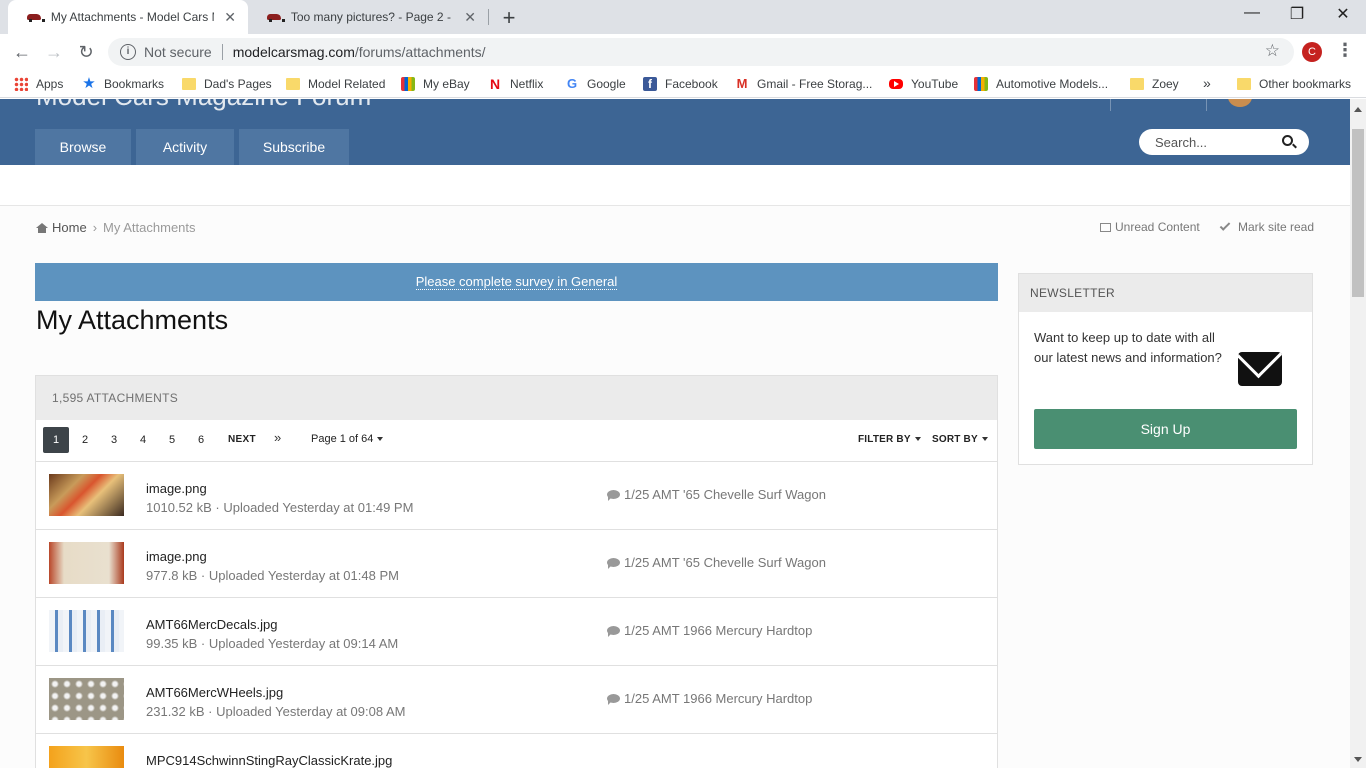 Image resolution: width=1366 pixels, height=768 pixels. Describe the element at coordinates (515, 84) in the screenshot. I see `bookmark-netflix: N Netflix` at that location.